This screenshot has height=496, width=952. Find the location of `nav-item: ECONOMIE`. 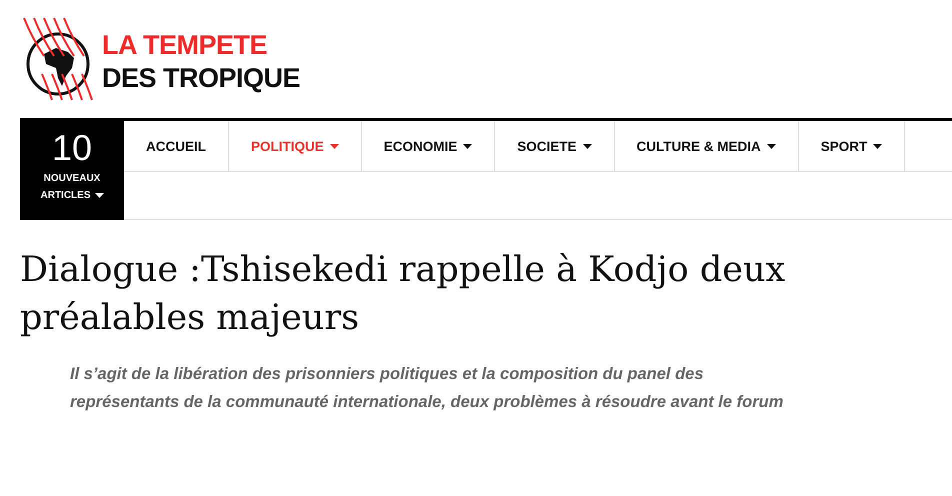

nav-item: ECONOMIE is located at coordinates (429, 146).